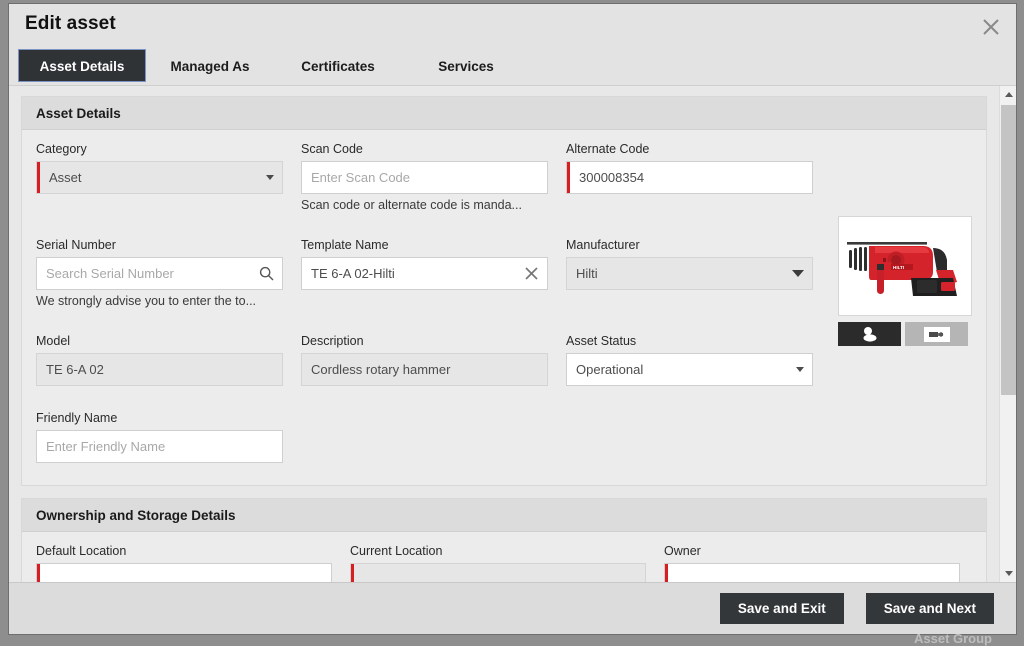 Image resolution: width=1024 pixels, height=646 pixels. What do you see at coordinates (106, 446) in the screenshot?
I see `friendly-name-placeholder: Enter Friendly Name` at bounding box center [106, 446].